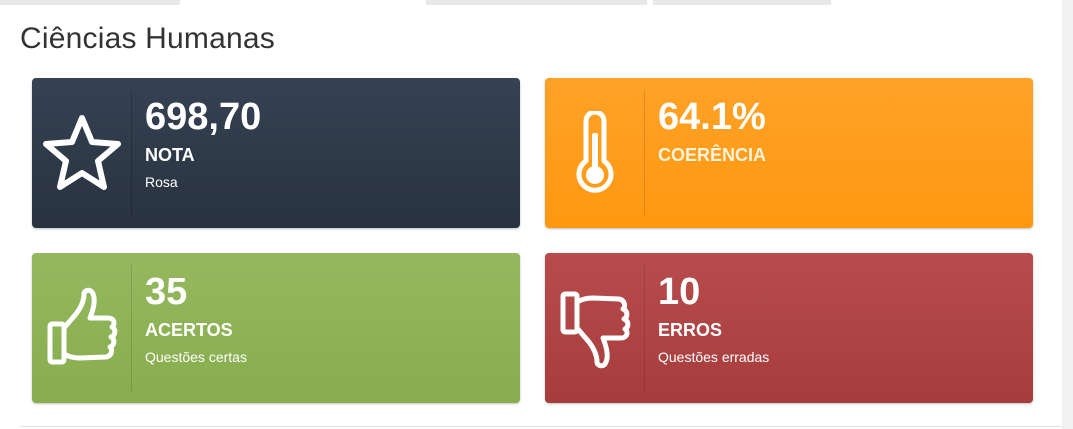  I want to click on errors-sublabel: Questões erradas, so click(714, 357).